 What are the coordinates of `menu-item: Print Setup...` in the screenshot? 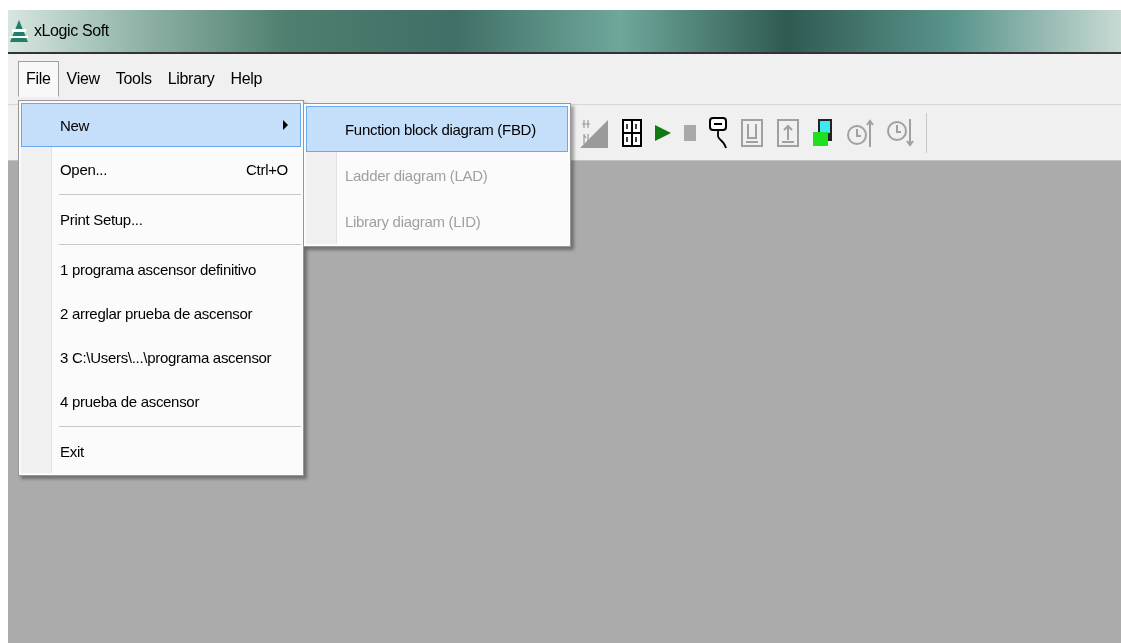 It's located at (161, 219).